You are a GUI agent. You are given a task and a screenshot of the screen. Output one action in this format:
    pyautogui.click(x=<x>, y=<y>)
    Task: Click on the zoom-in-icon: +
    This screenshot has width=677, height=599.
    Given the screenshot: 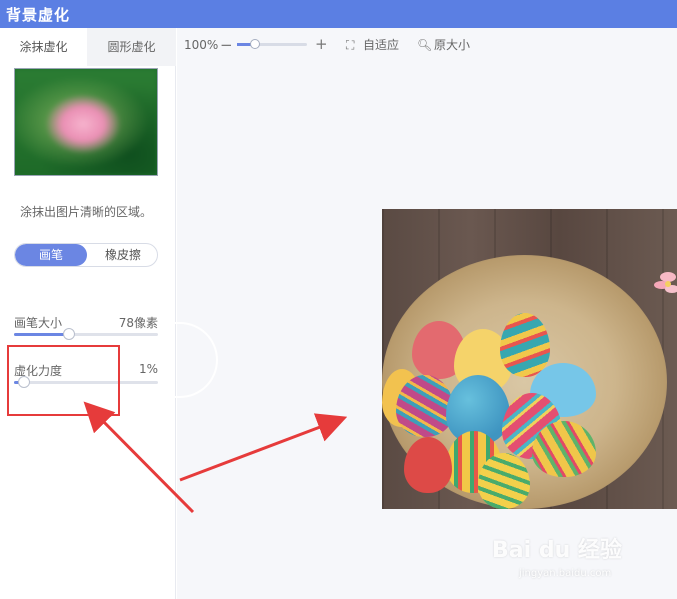 What is the action you would take?
    pyautogui.click(x=321, y=44)
    